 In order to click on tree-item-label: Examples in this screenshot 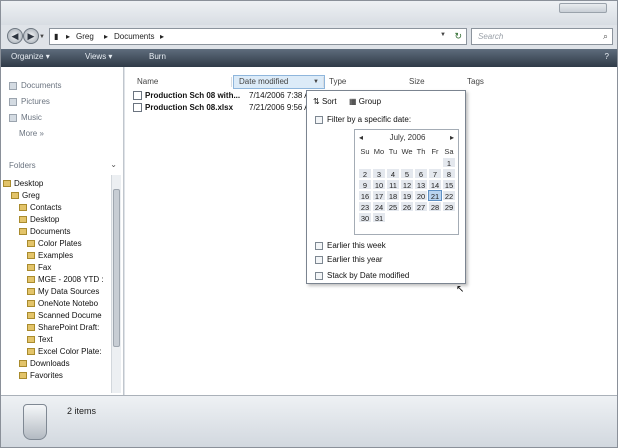, I will do `click(56, 255)`.